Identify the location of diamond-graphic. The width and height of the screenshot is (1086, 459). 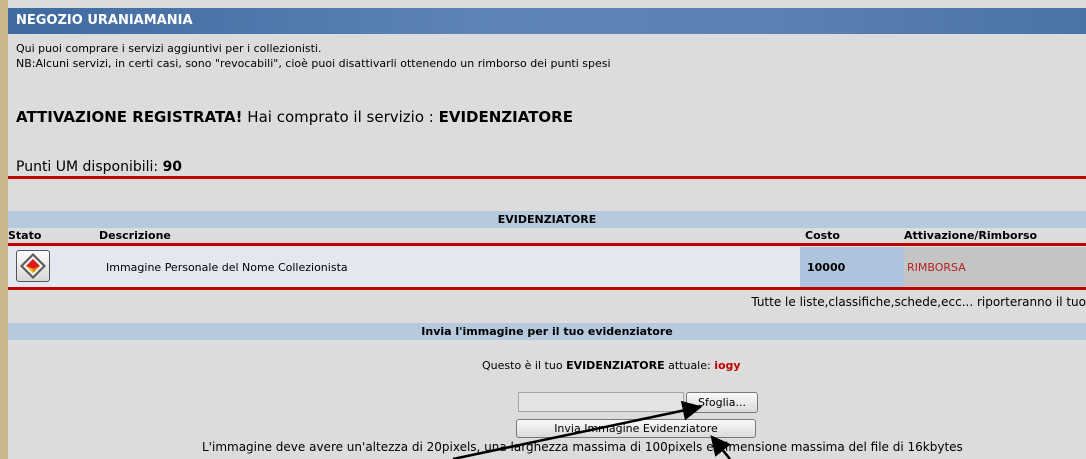
(33, 266).